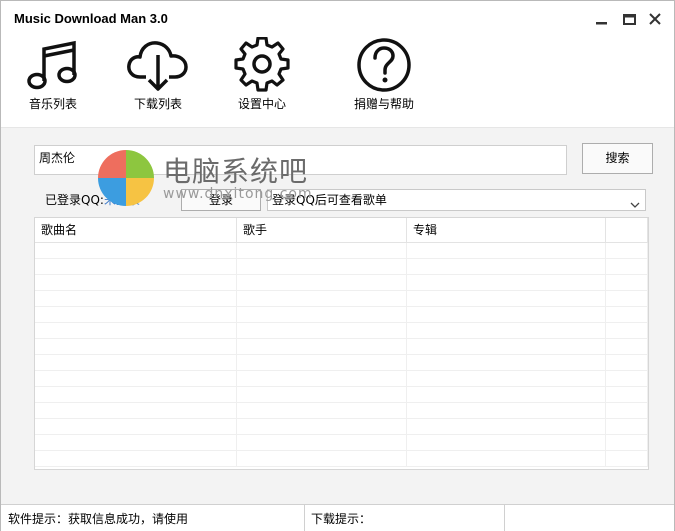  Describe the element at coordinates (91, 18) in the screenshot. I see `window-title: Music Download Man 3.0` at that location.